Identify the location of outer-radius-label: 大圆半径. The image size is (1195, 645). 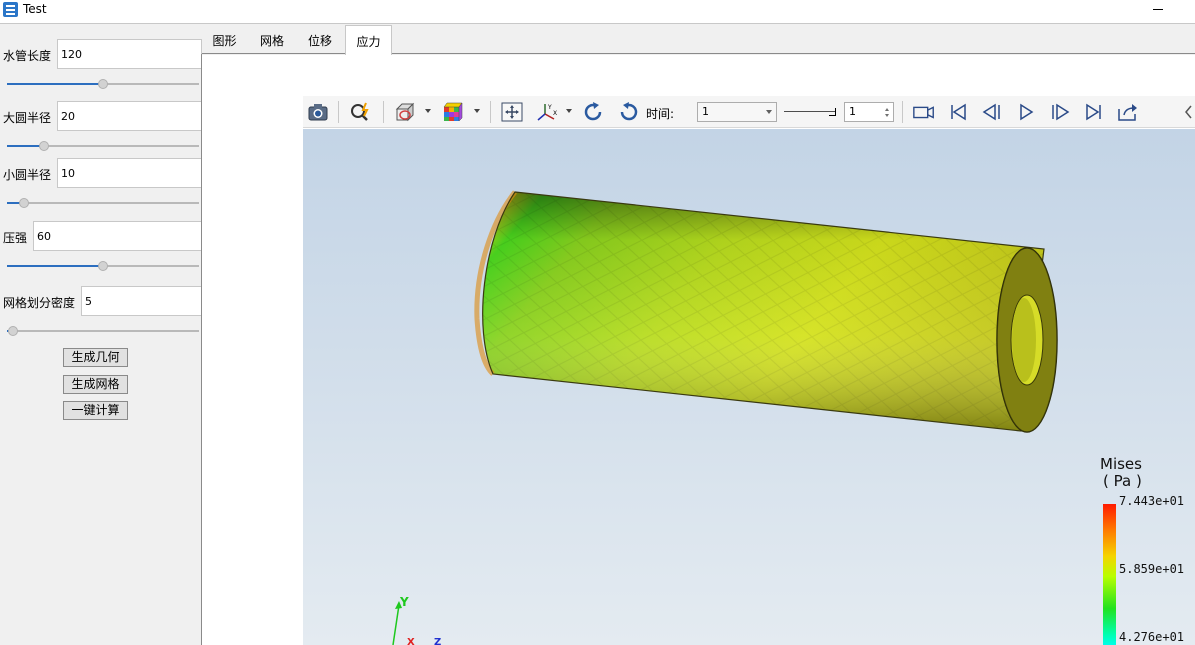
(27, 118).